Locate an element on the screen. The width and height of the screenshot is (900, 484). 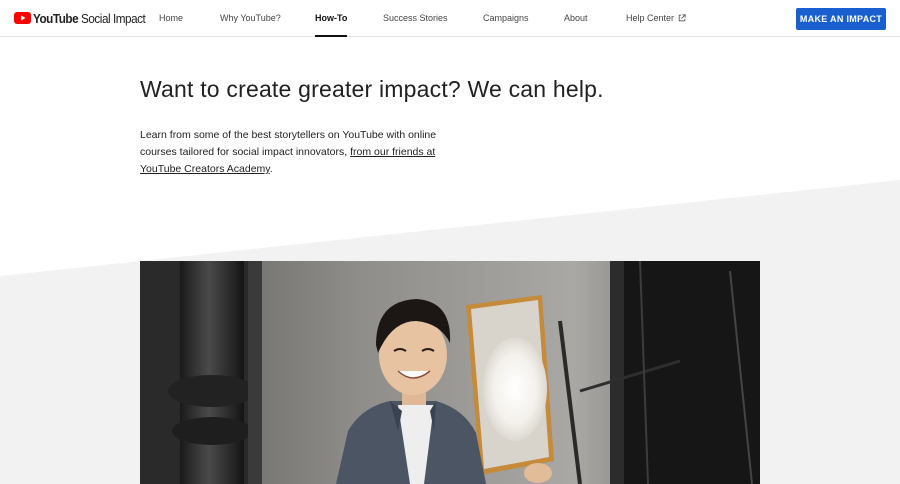
logo-wordmark: YouTube Social Impact is located at coordinates (89, 18).